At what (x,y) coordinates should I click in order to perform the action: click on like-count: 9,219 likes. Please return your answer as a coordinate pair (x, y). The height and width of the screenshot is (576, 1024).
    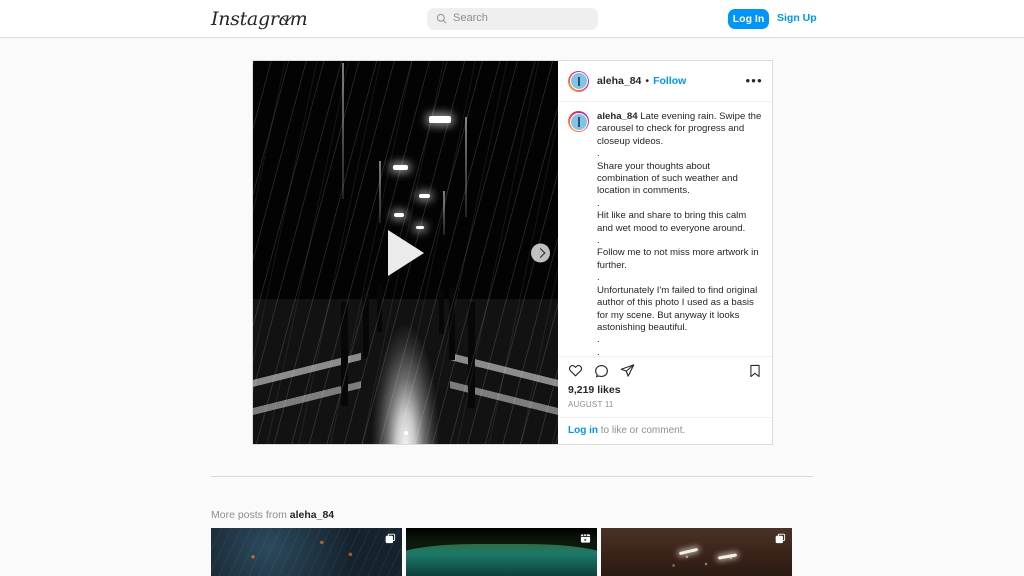
    Looking at the image, I should click on (665, 390).